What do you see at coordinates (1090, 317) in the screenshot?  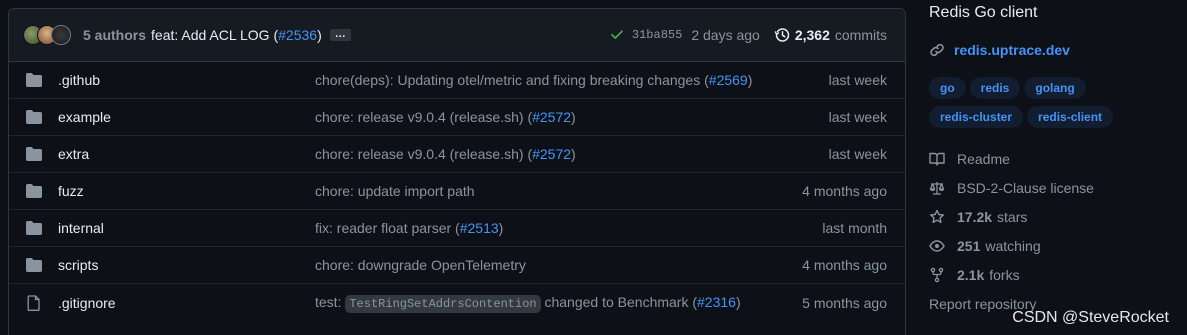 I see `watermark: CSDN @SteveRocket` at bounding box center [1090, 317].